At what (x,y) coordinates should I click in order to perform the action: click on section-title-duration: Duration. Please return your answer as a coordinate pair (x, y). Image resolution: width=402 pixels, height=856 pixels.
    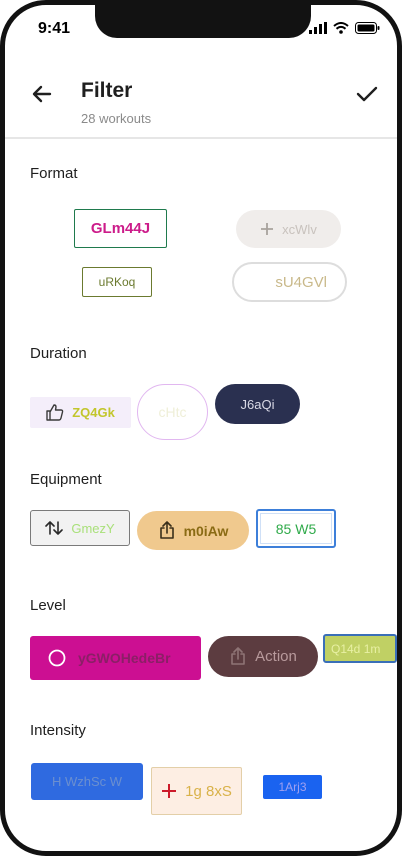
    Looking at the image, I should click on (58, 353).